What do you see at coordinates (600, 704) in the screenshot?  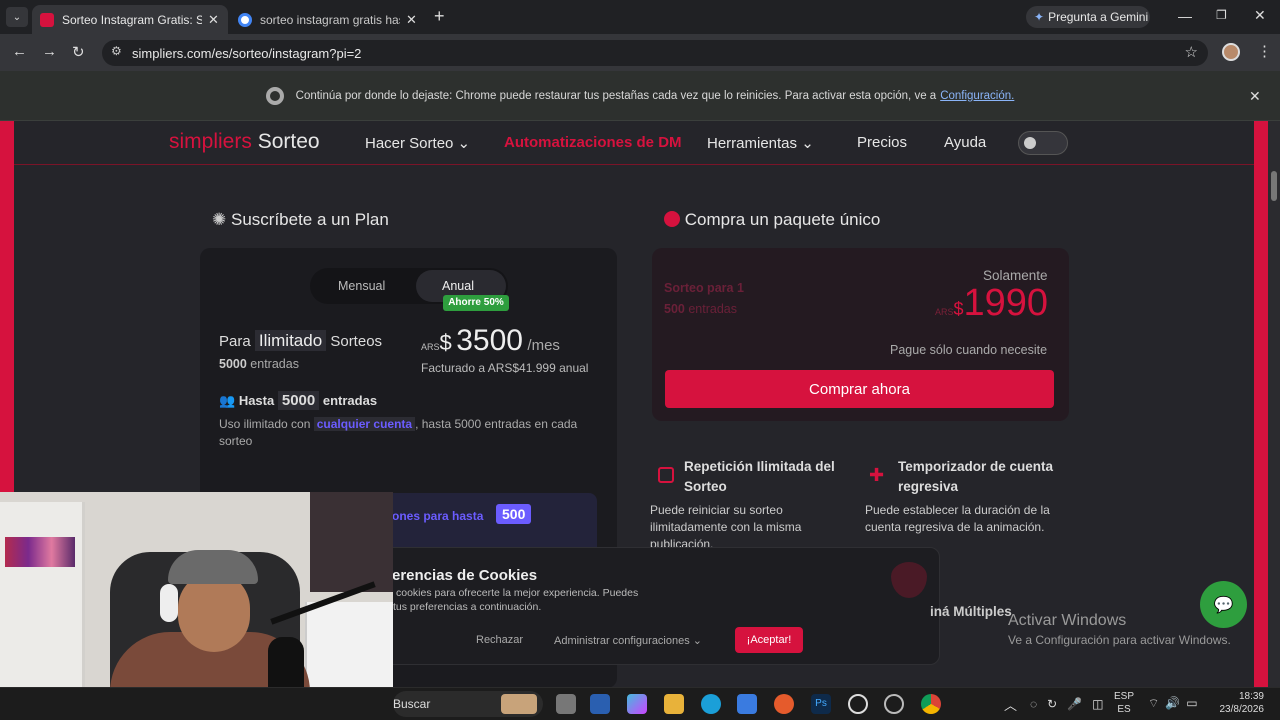 I see `copilot-icon` at bounding box center [600, 704].